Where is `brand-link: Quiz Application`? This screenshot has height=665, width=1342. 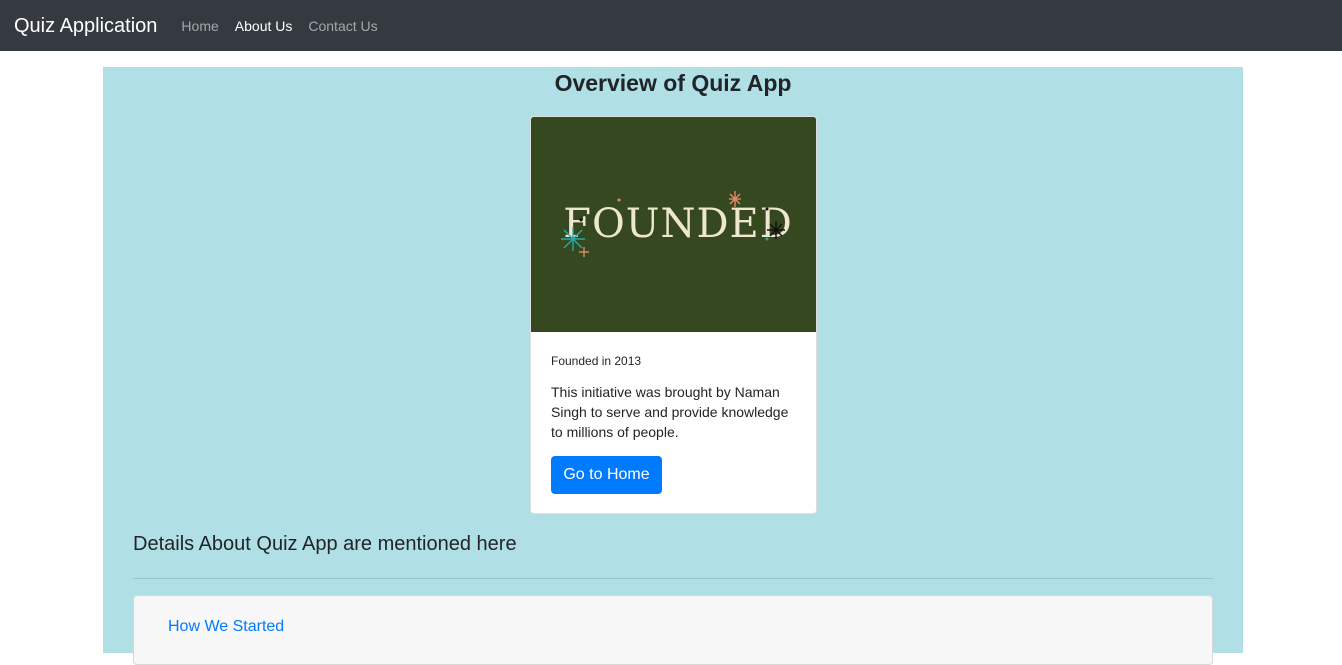
brand-link: Quiz Application is located at coordinates (85, 26).